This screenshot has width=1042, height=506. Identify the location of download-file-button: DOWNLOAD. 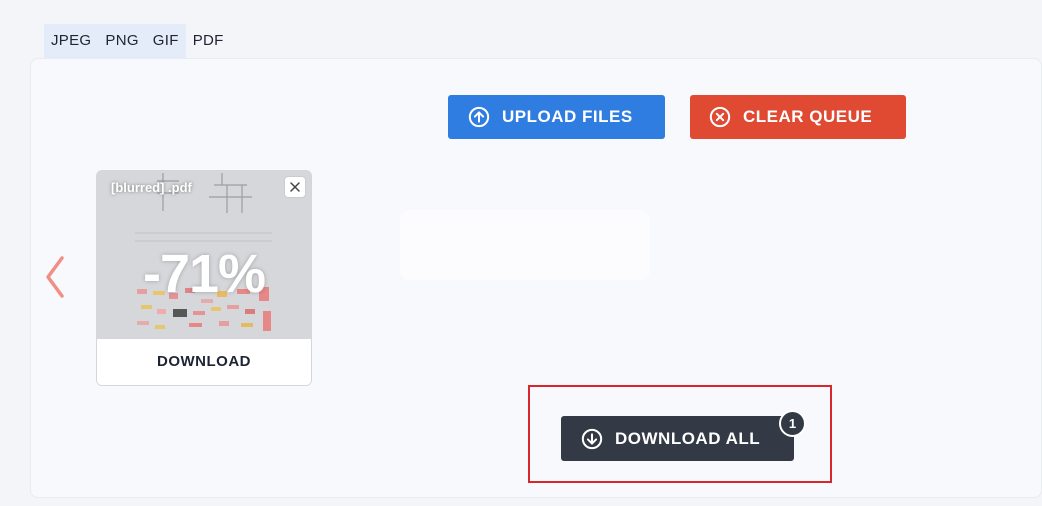
(204, 362).